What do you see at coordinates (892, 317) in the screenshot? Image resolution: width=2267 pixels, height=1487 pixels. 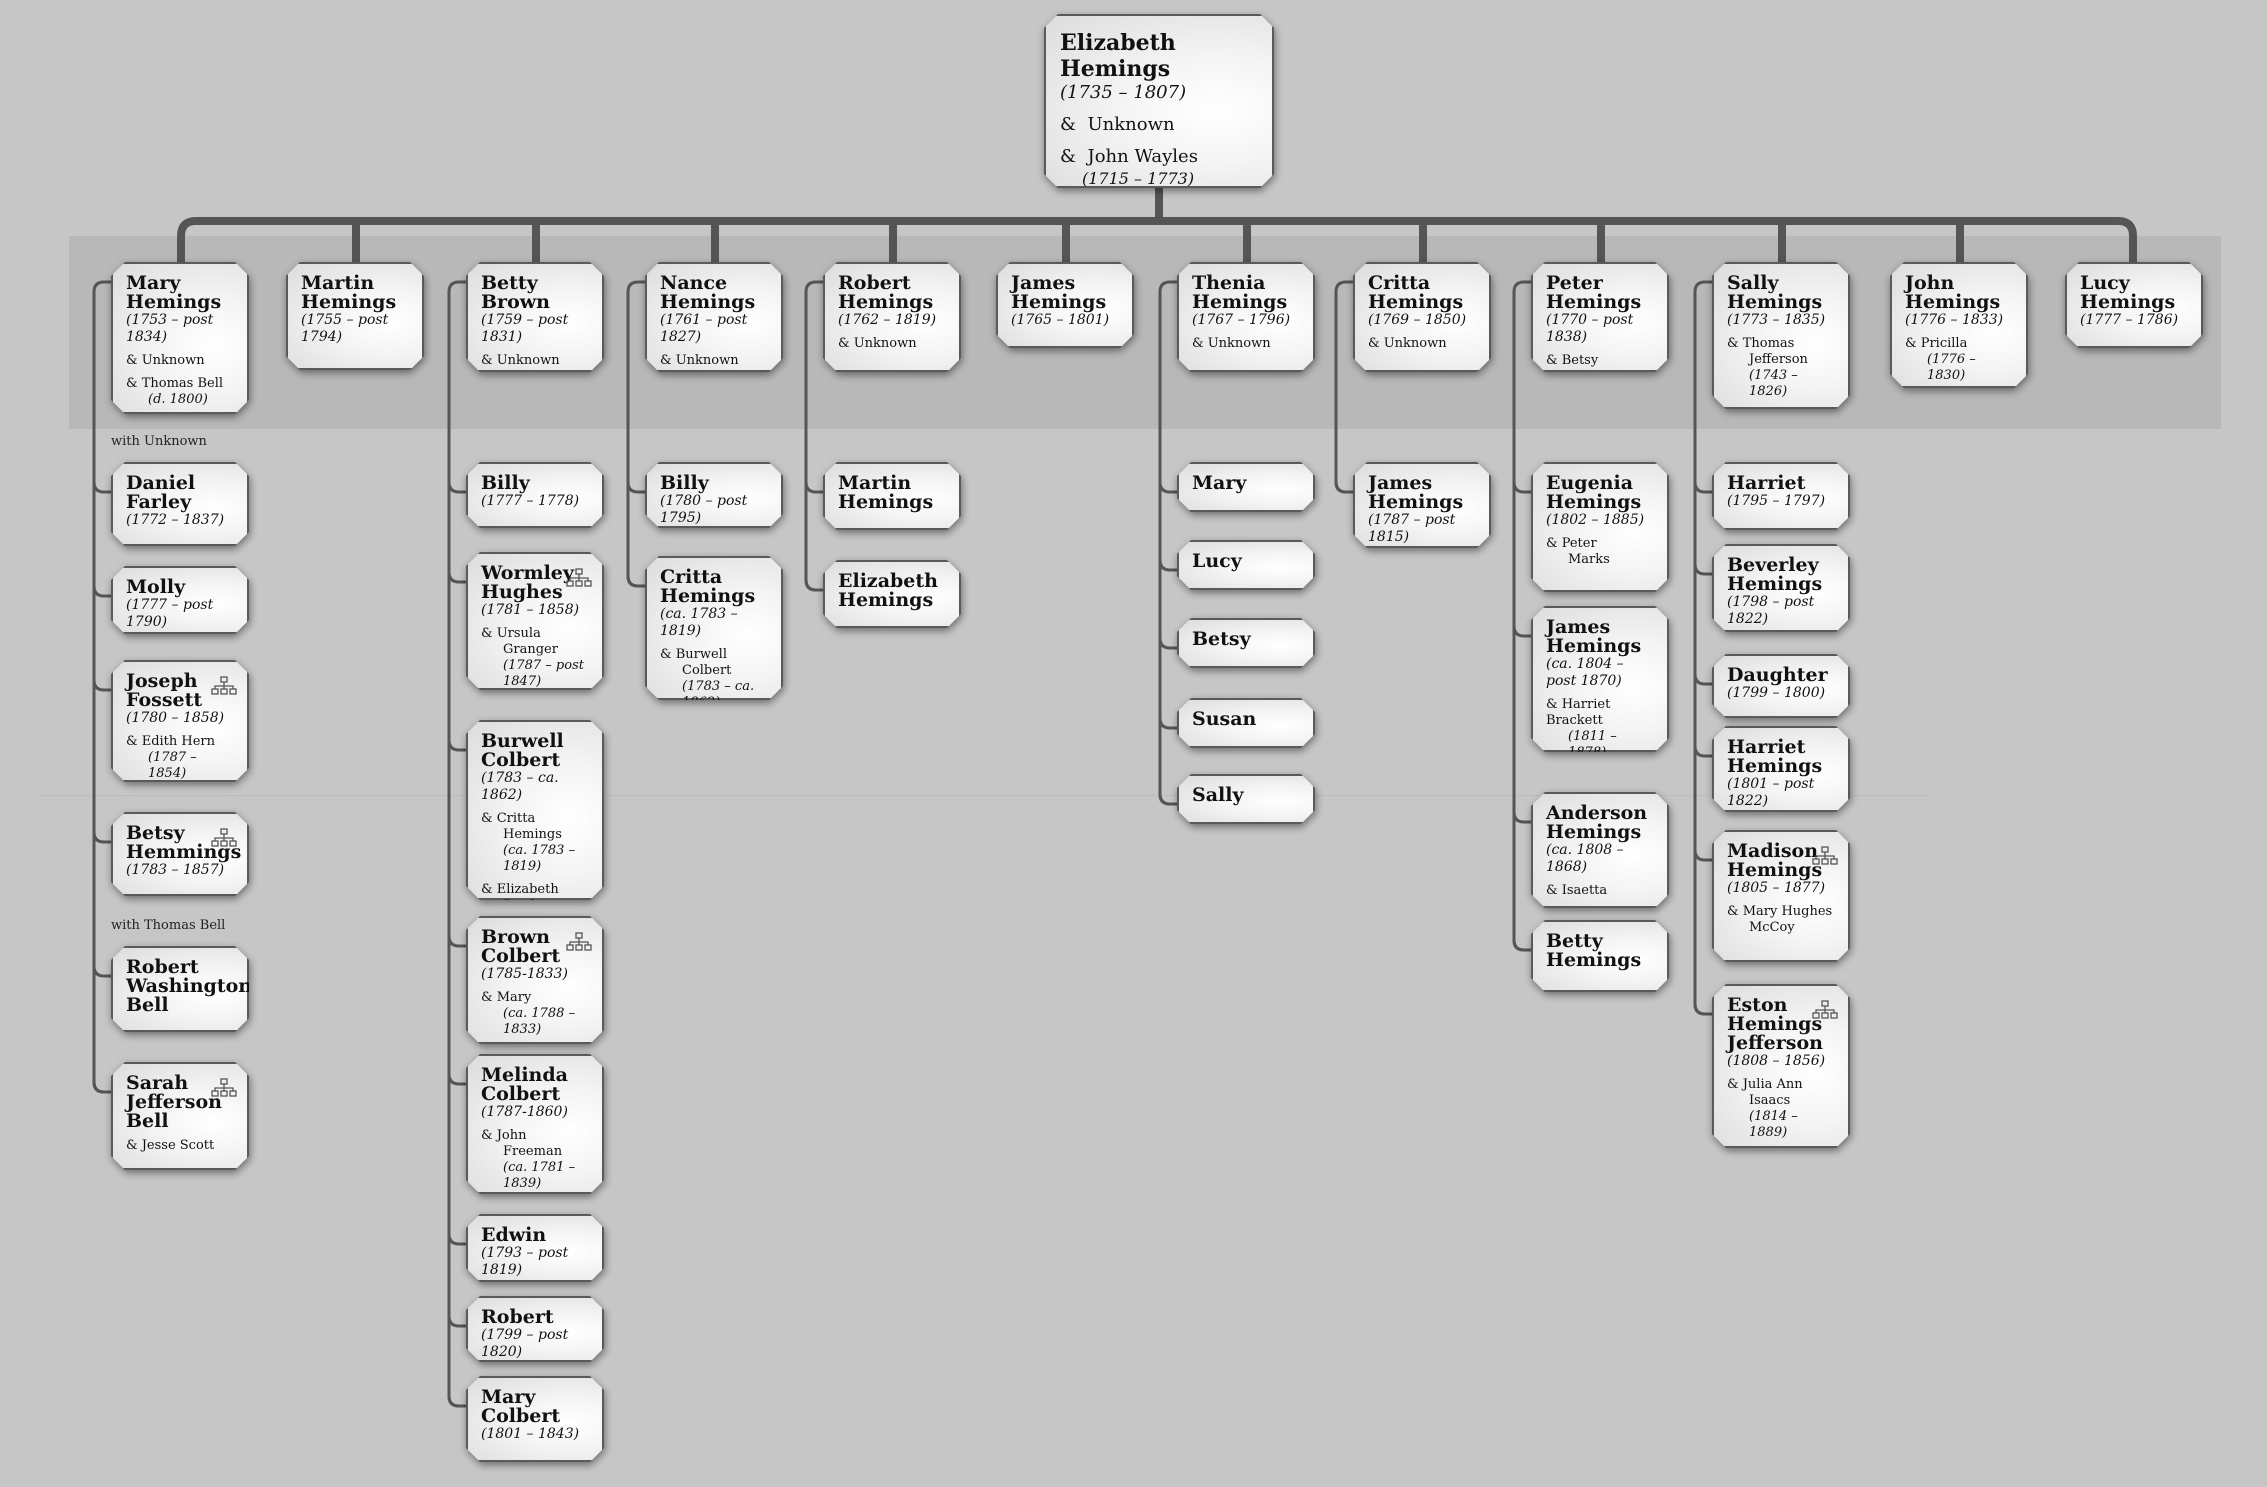 I see `person-card-robert-hemings: Robert Hemings (1762 – 1819) & Unknown` at bounding box center [892, 317].